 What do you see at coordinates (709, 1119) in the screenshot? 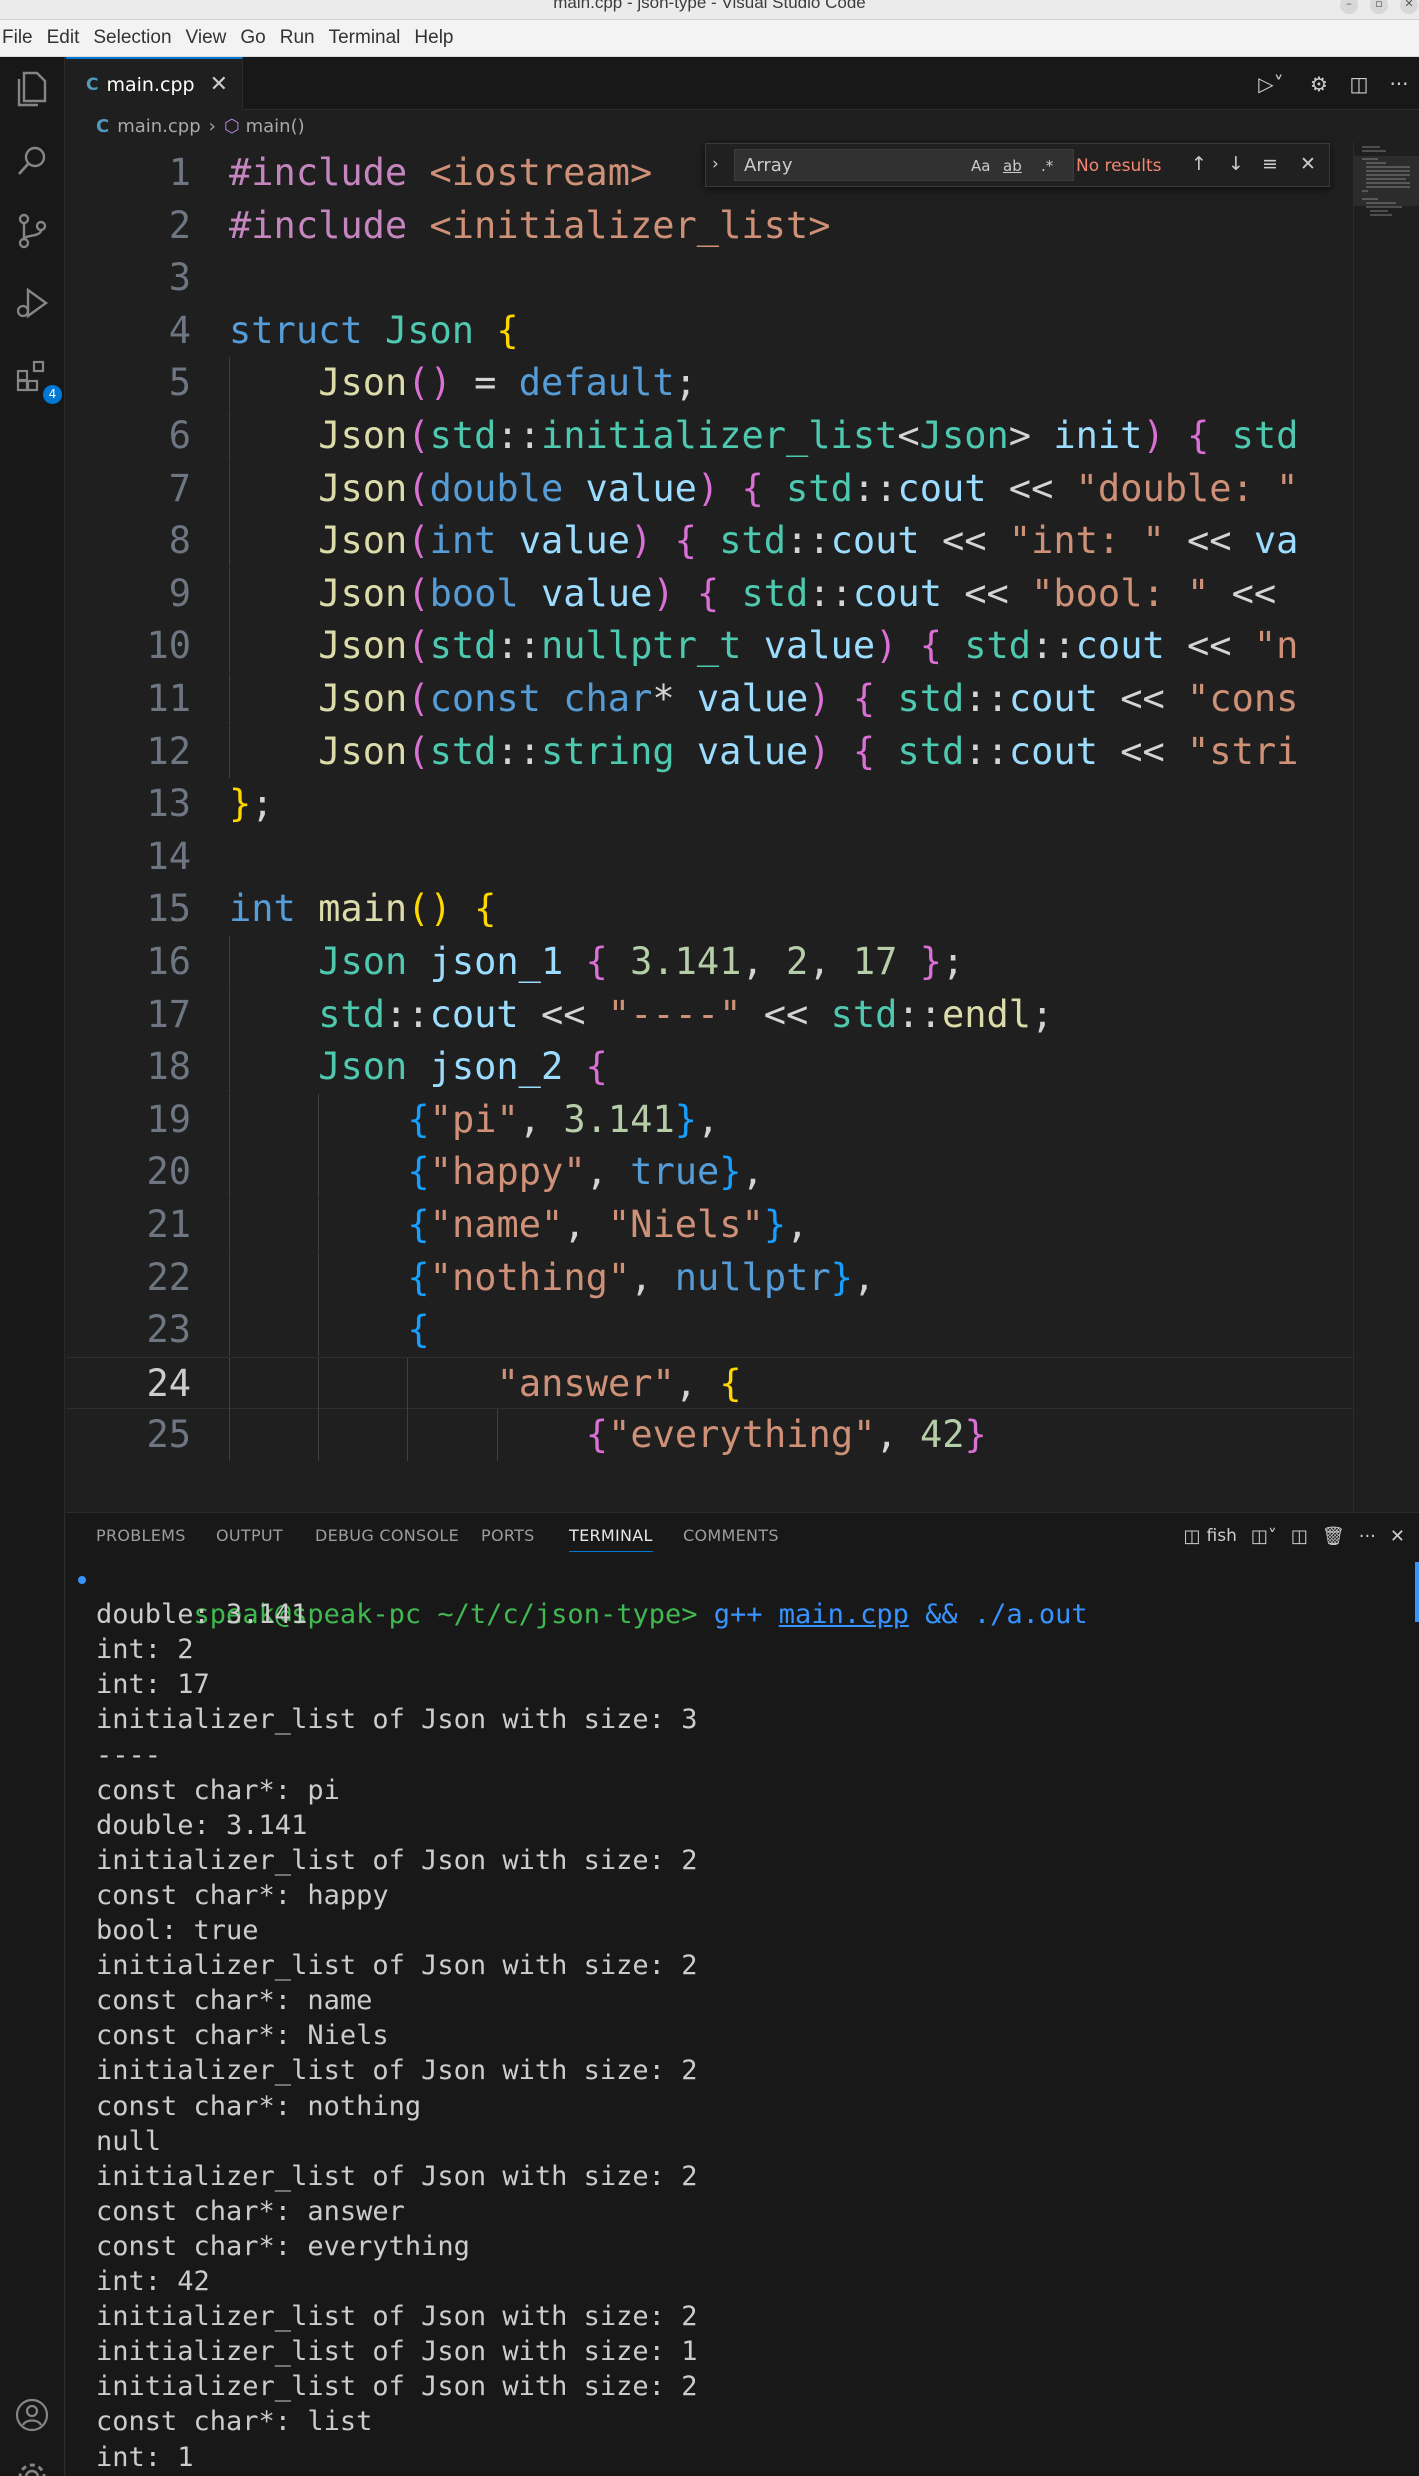
I see `code-line: 19 {"pi", 3.141},` at bounding box center [709, 1119].